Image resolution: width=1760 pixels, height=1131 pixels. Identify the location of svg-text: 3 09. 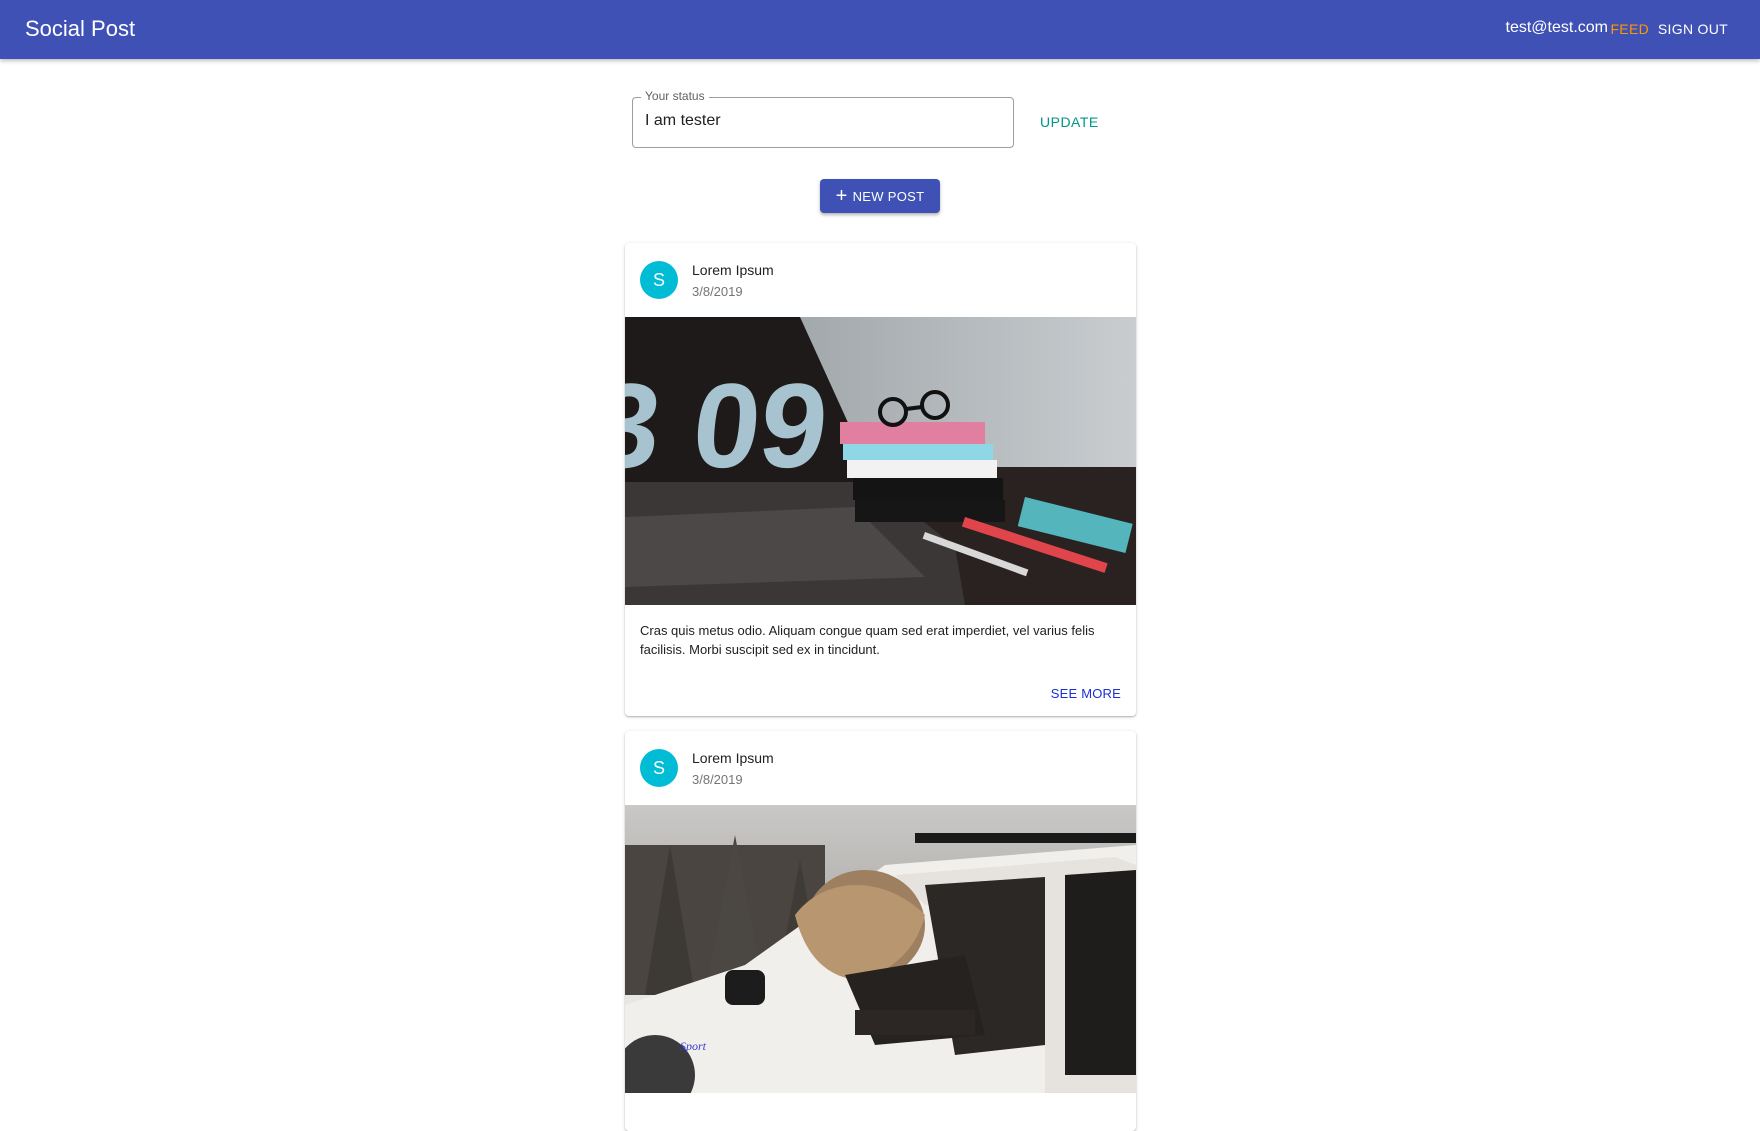
(729, 426).